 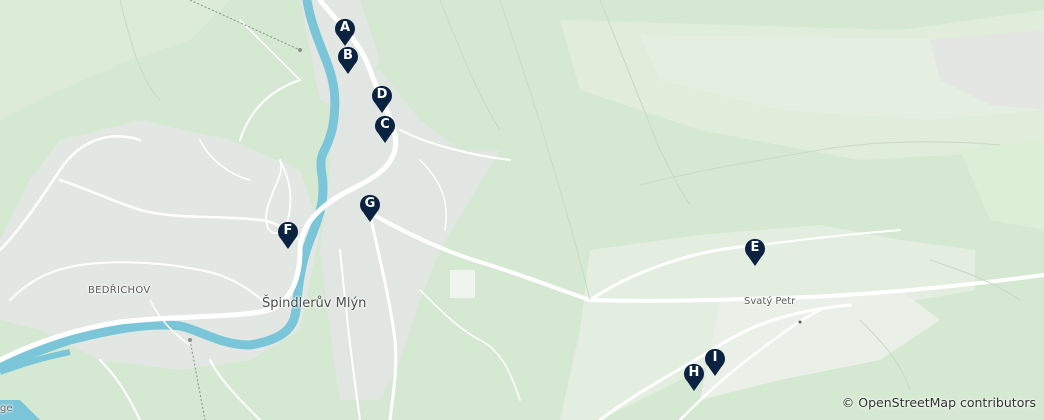 I want to click on map-marker-e: E, so click(x=755, y=252).